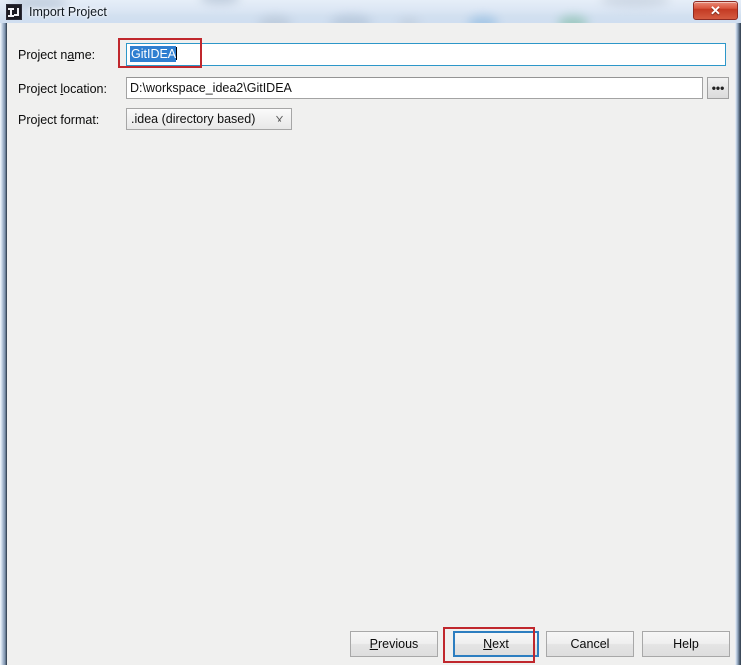 The width and height of the screenshot is (741, 665). Describe the element at coordinates (371, 120) in the screenshot. I see `project-format-row: Project format: .idea (directory based)` at that location.